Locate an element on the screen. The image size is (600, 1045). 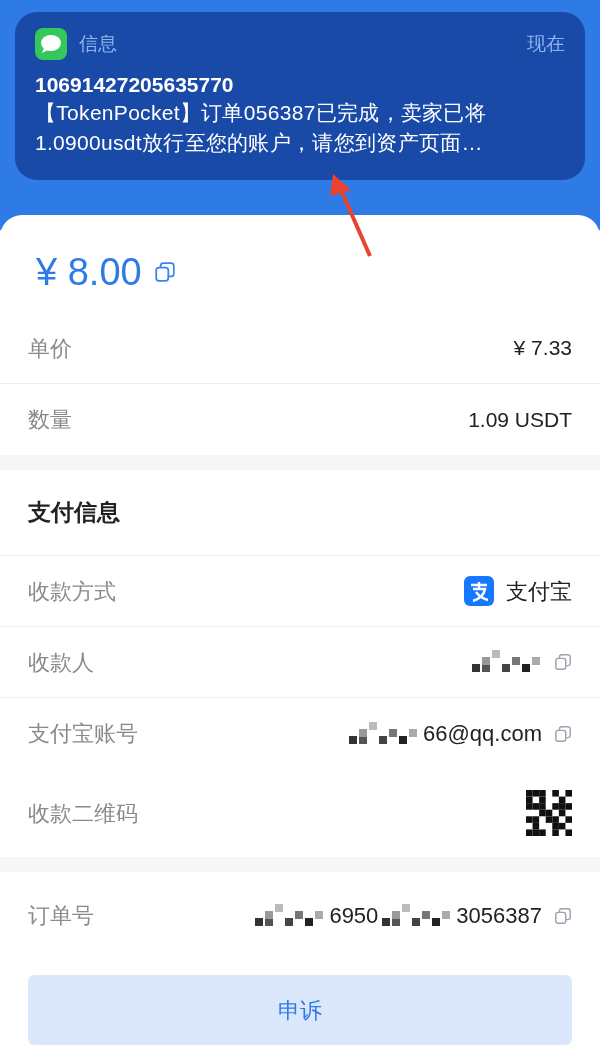
section-title: 支付信息 is located at coordinates (74, 513).